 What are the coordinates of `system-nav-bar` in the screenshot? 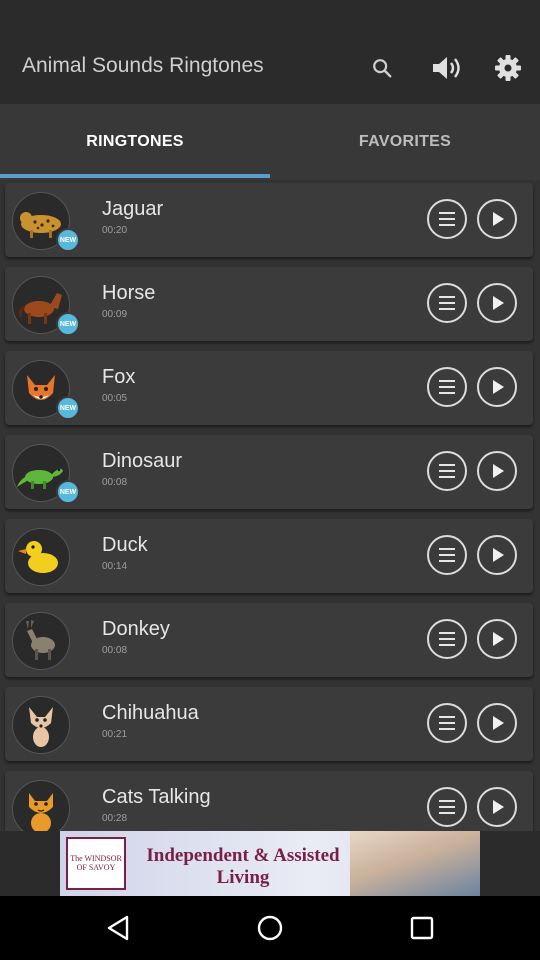 It's located at (270, 928).